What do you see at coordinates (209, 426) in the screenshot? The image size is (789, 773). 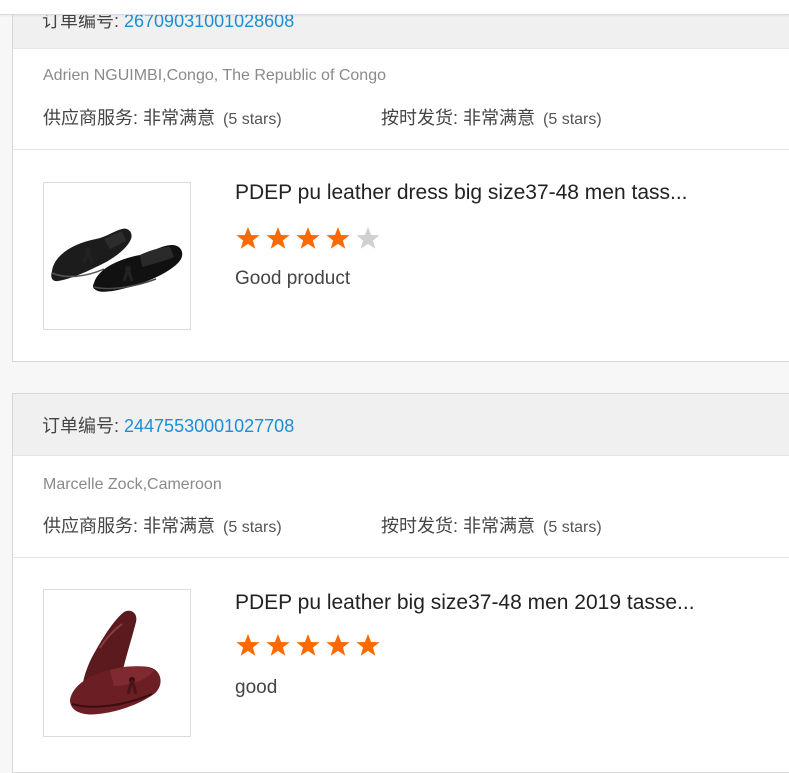 I see `order-number-link: 24475530001027708` at bounding box center [209, 426].